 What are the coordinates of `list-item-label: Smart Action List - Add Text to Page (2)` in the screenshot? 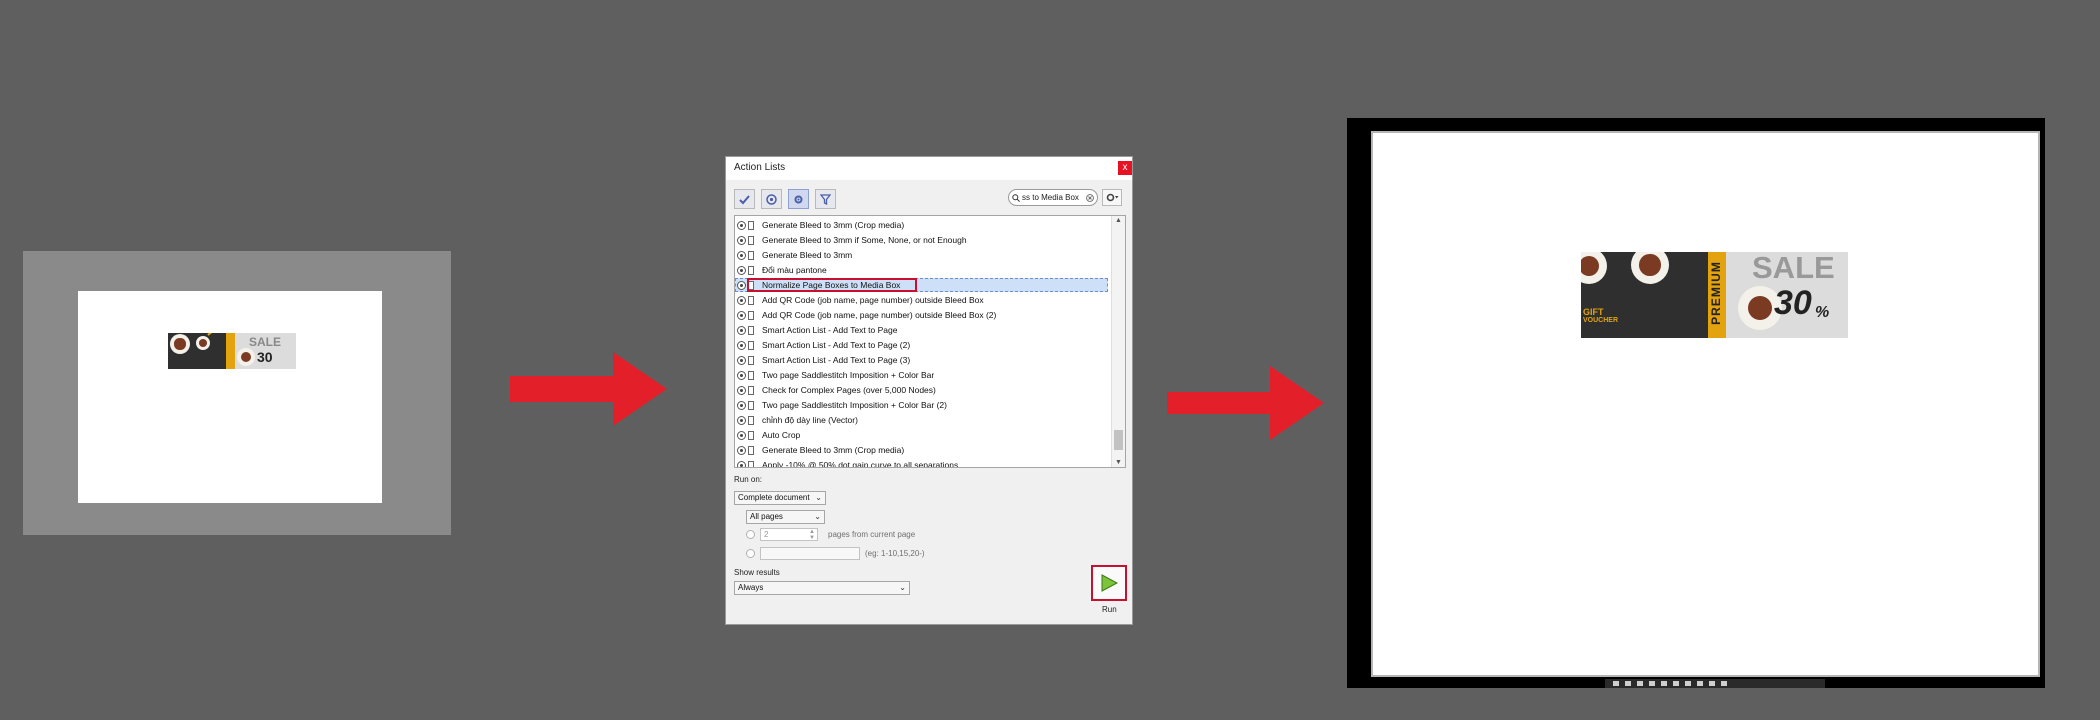 It's located at (836, 345).